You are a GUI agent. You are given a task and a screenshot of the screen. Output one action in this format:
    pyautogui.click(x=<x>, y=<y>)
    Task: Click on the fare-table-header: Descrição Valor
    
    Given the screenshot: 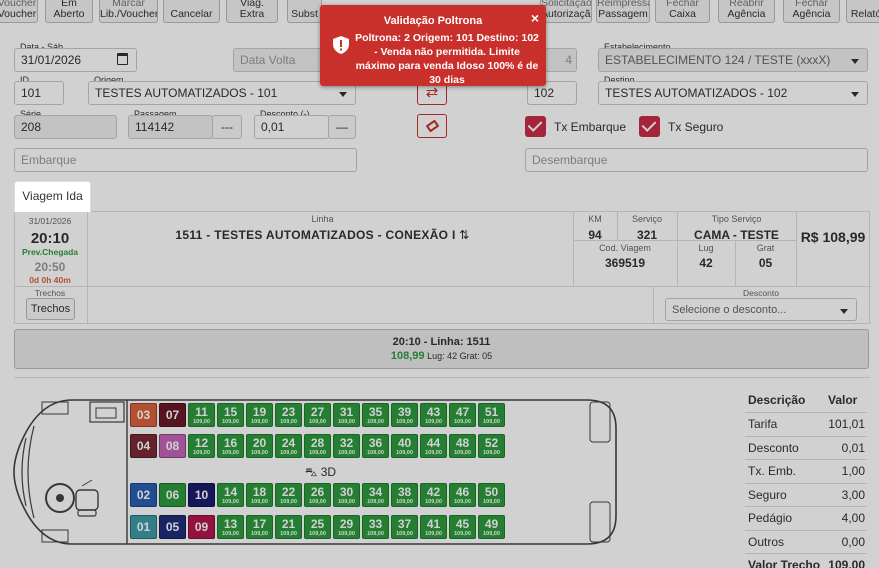 What is the action you would take?
    pyautogui.click(x=806, y=400)
    